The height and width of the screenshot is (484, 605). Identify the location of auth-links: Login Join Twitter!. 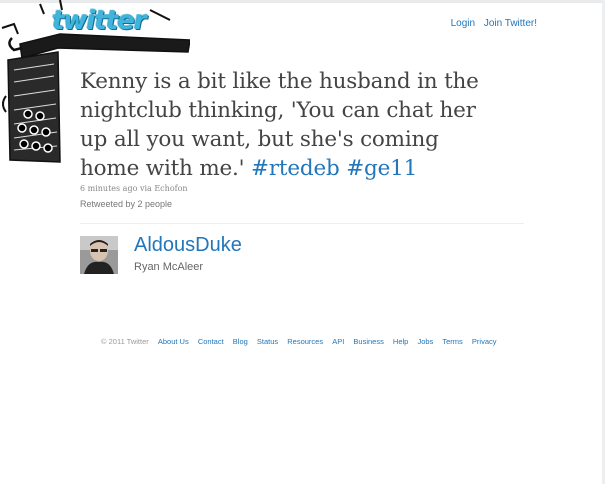
(491, 23).